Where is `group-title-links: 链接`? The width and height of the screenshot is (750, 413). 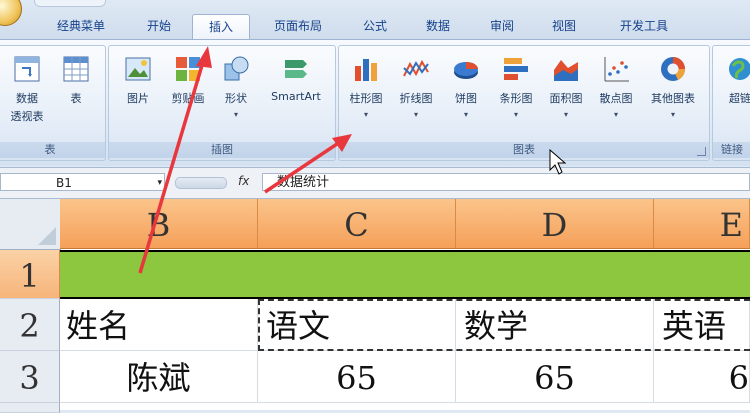
group-title-links: 链接 is located at coordinates (731, 150).